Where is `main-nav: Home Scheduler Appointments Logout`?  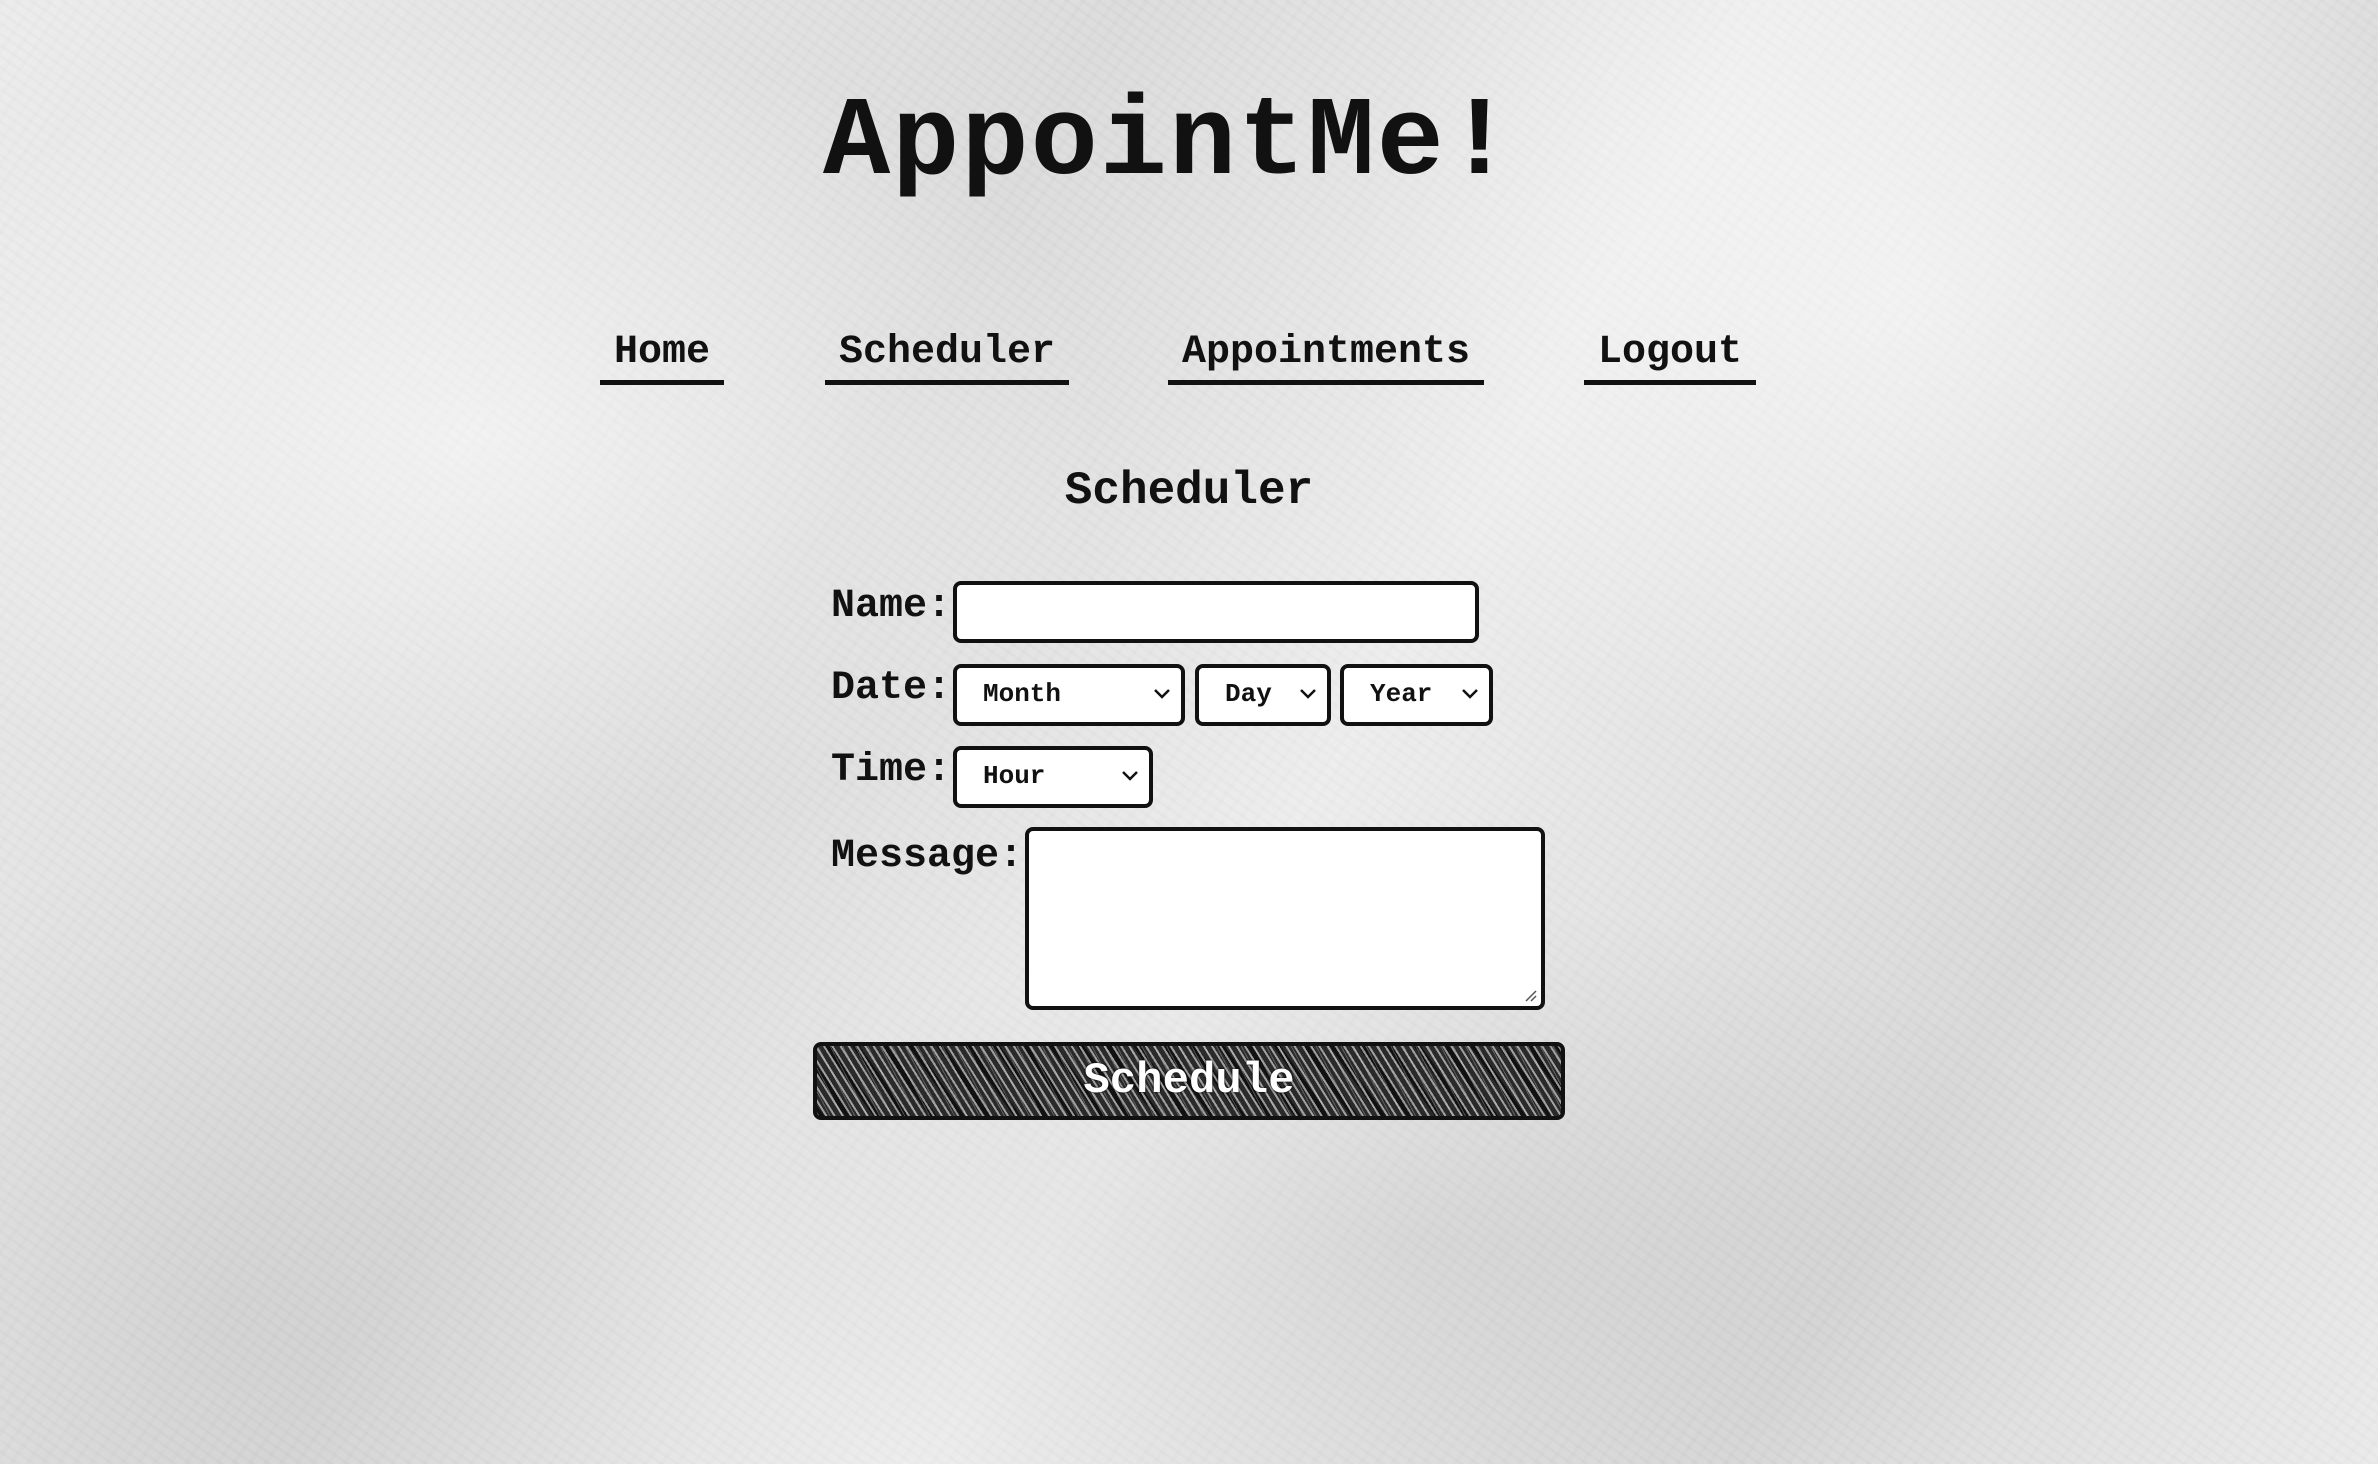 main-nav: Home Scheduler Appointments Logout is located at coordinates (1189, 360).